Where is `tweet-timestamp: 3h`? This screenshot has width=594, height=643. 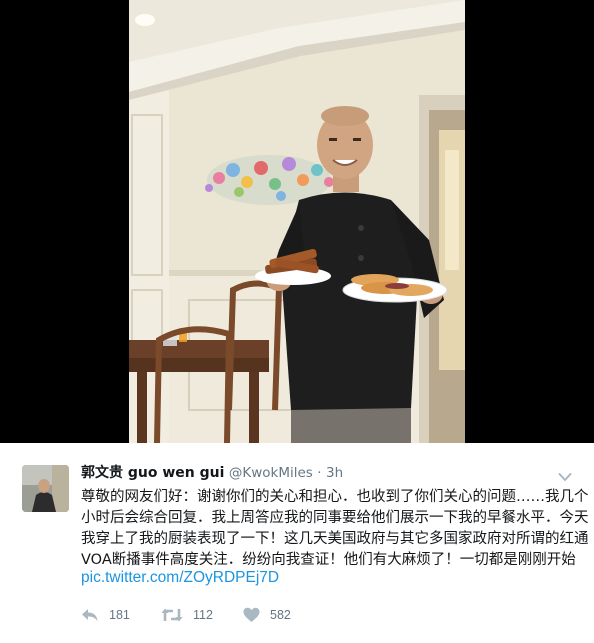
tweet-timestamp: 3h is located at coordinates (334, 473).